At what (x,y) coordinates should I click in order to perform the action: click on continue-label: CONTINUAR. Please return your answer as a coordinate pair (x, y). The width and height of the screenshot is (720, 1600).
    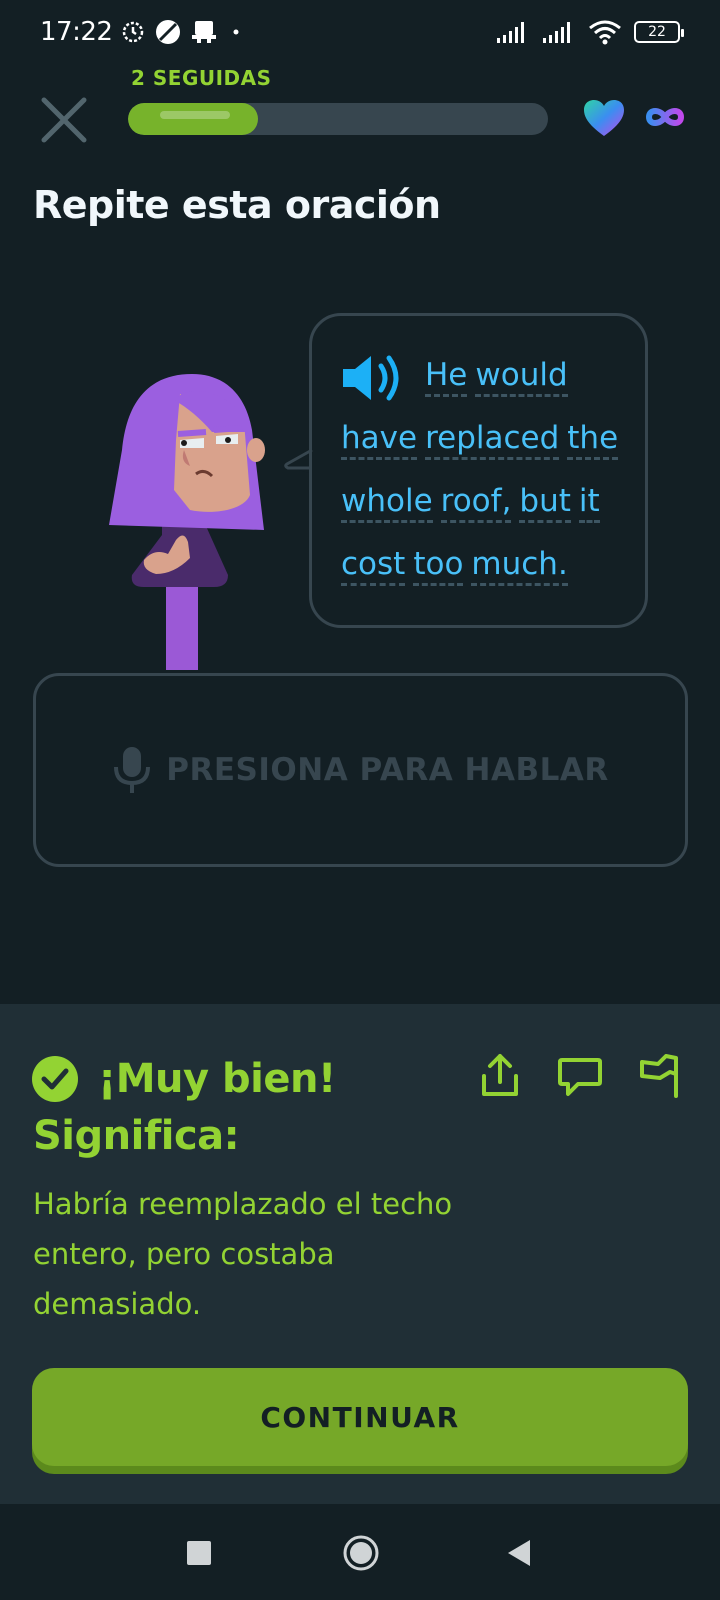
    Looking at the image, I should click on (360, 1417).